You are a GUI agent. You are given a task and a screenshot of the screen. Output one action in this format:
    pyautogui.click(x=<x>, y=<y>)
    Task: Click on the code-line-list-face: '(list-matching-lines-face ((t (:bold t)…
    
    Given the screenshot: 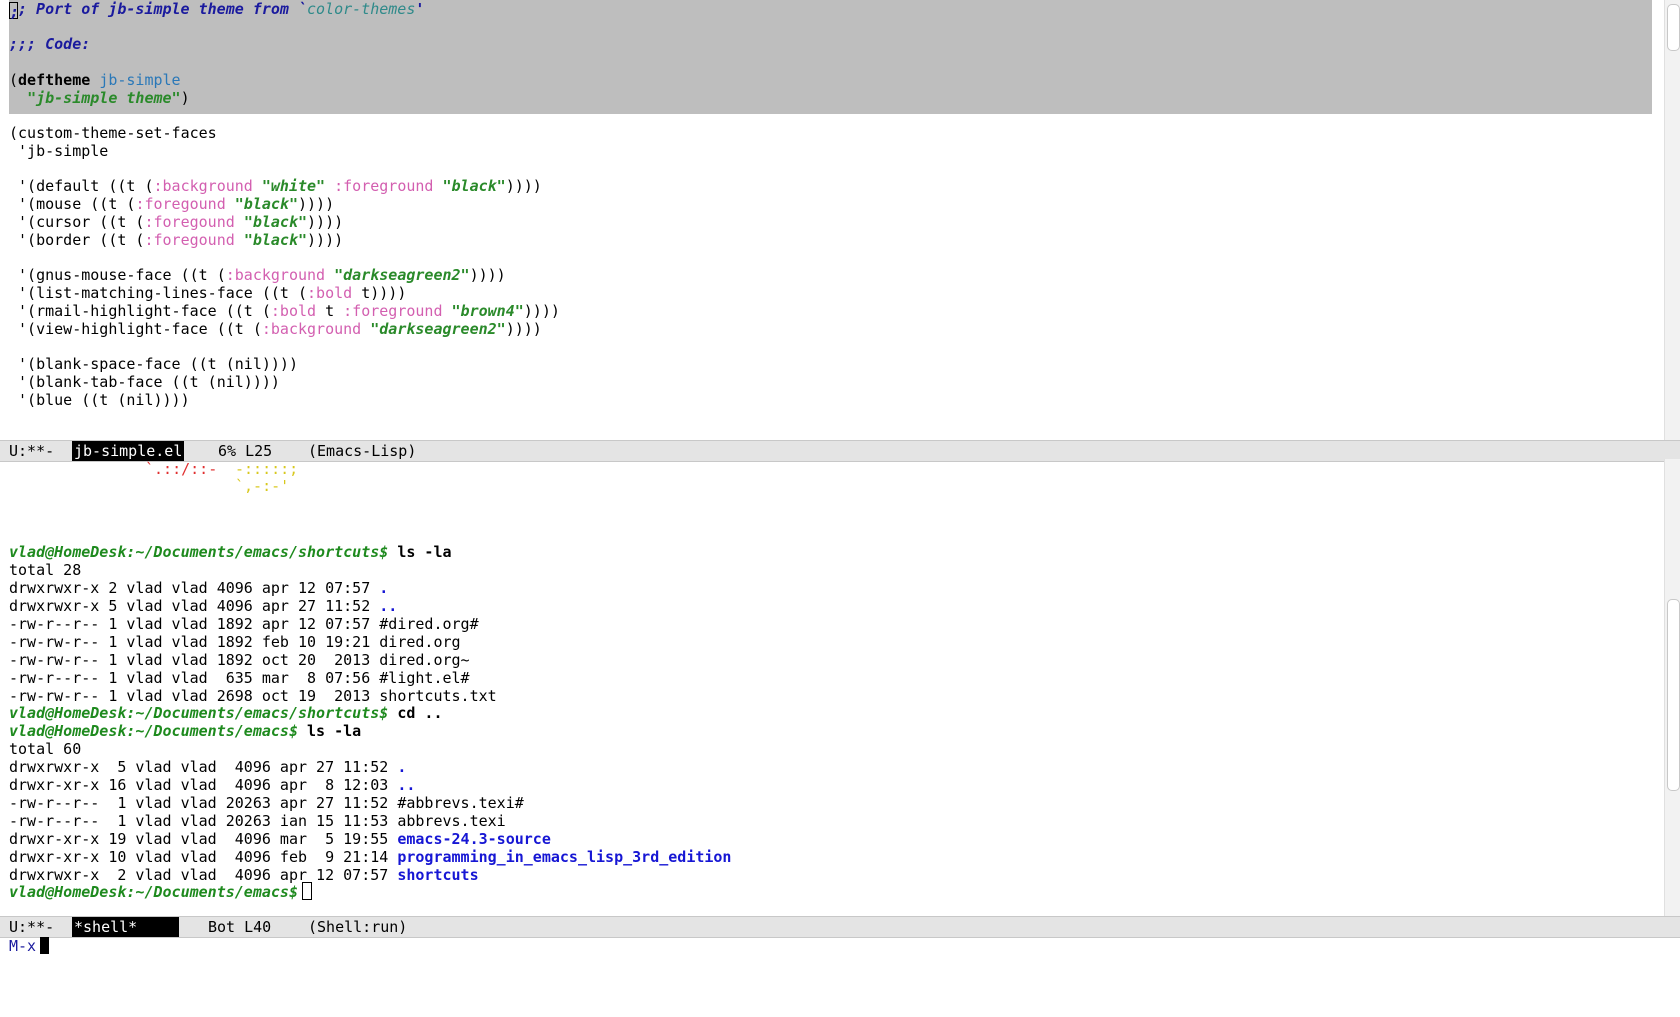 What is the action you would take?
    pyautogui.click(x=208, y=293)
    